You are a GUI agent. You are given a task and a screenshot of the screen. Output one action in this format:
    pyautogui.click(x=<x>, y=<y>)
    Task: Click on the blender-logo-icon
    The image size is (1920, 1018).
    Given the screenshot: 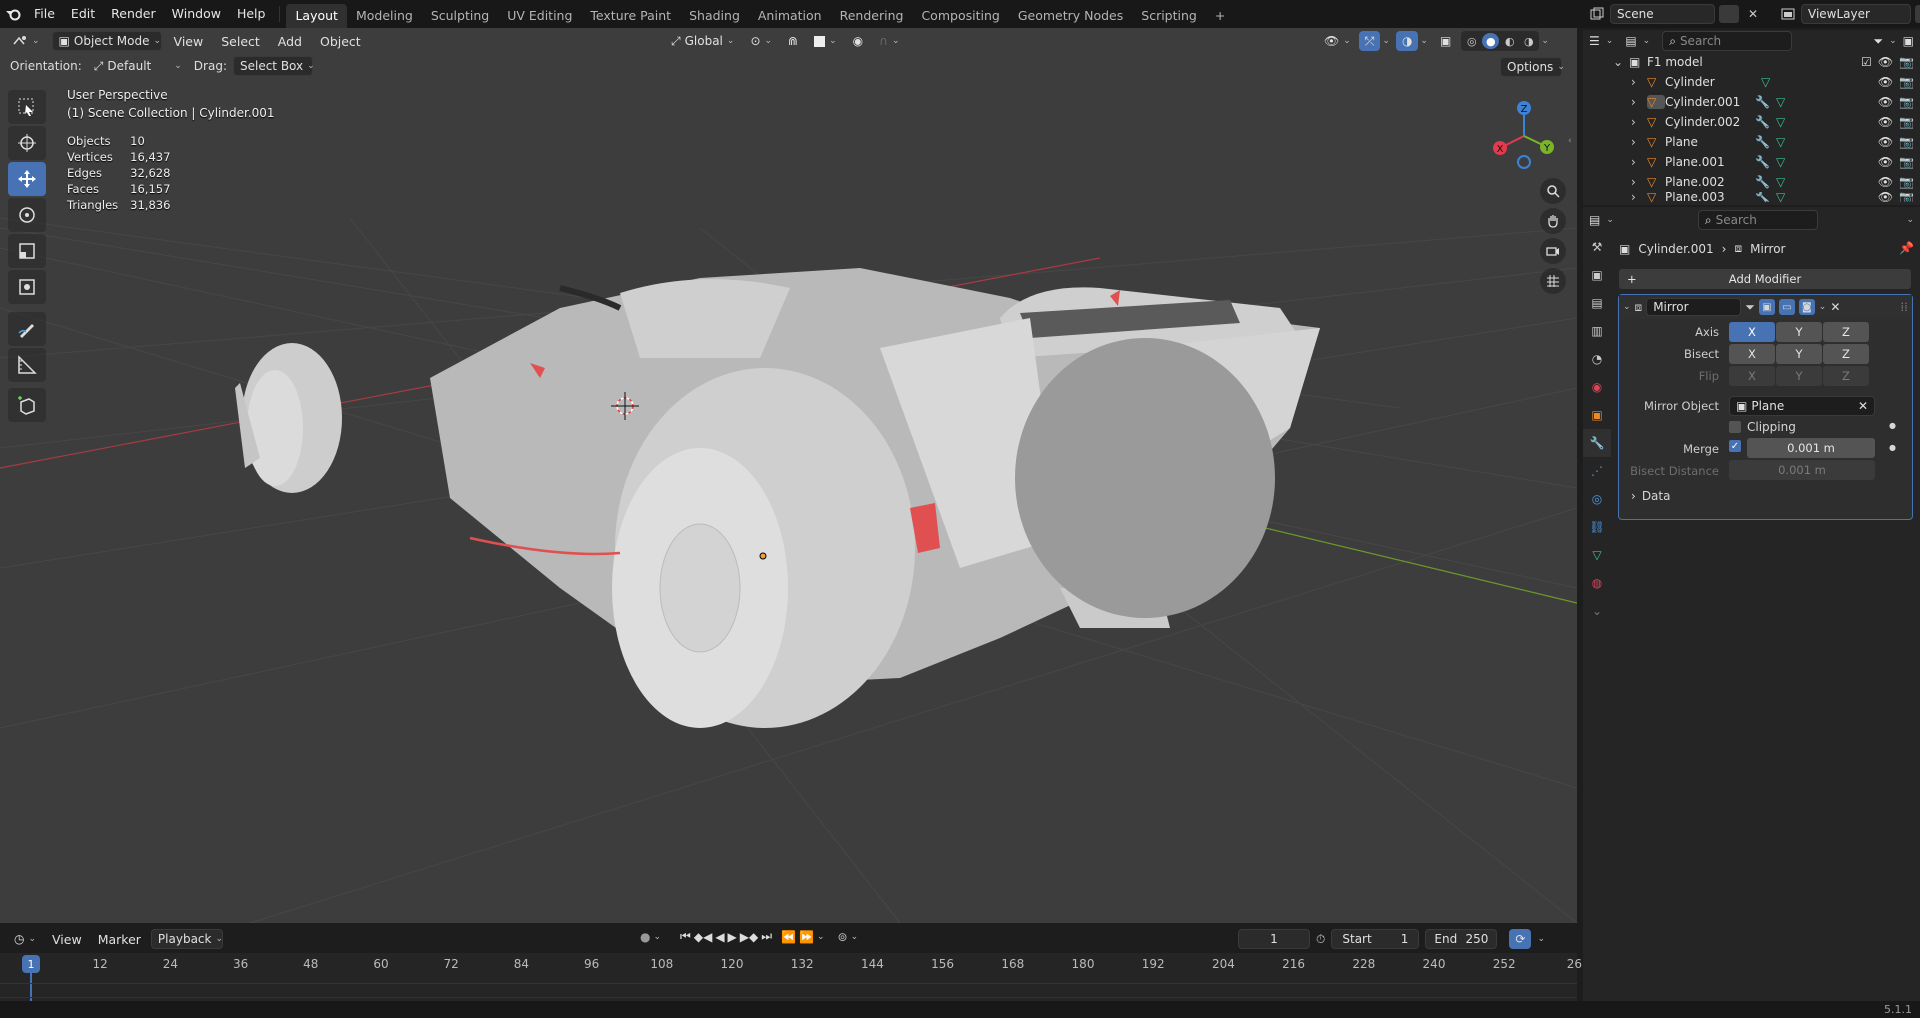 What is the action you would take?
    pyautogui.click(x=13, y=14)
    